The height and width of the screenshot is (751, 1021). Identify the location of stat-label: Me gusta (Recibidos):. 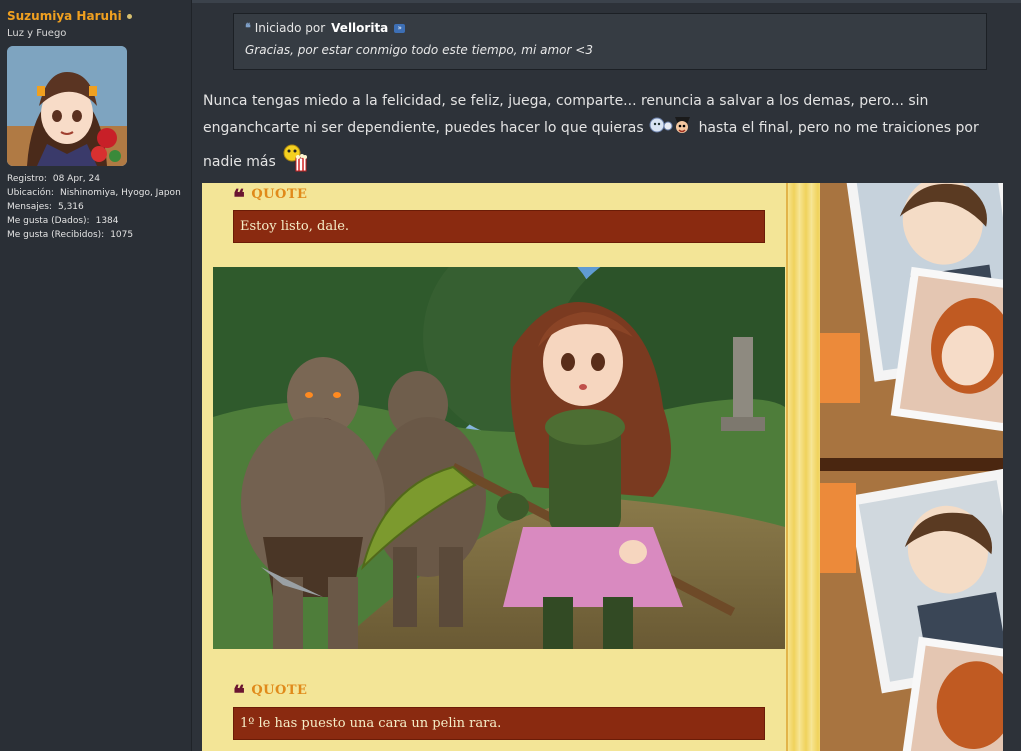
(56, 235).